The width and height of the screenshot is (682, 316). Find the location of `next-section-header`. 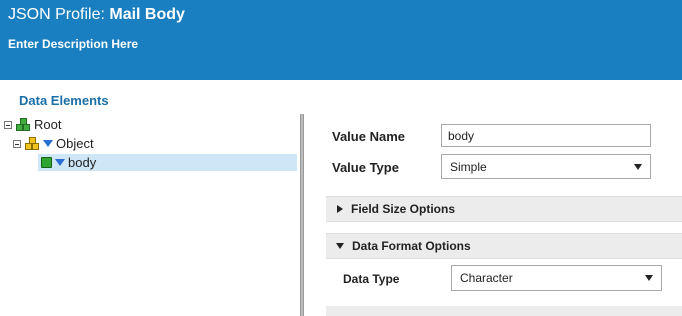

next-section-header is located at coordinates (504, 311).